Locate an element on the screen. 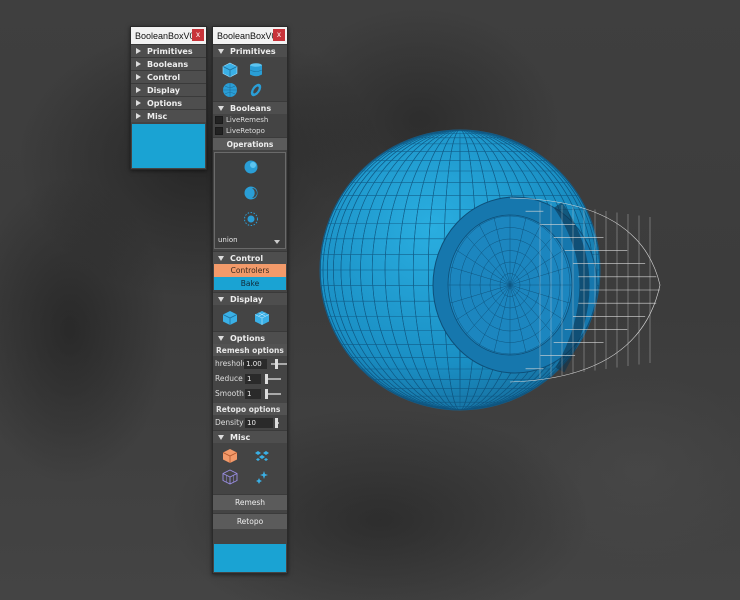 Image resolution: width=740 pixels, height=600 pixels. smooth-field: 1 is located at coordinates (253, 393).